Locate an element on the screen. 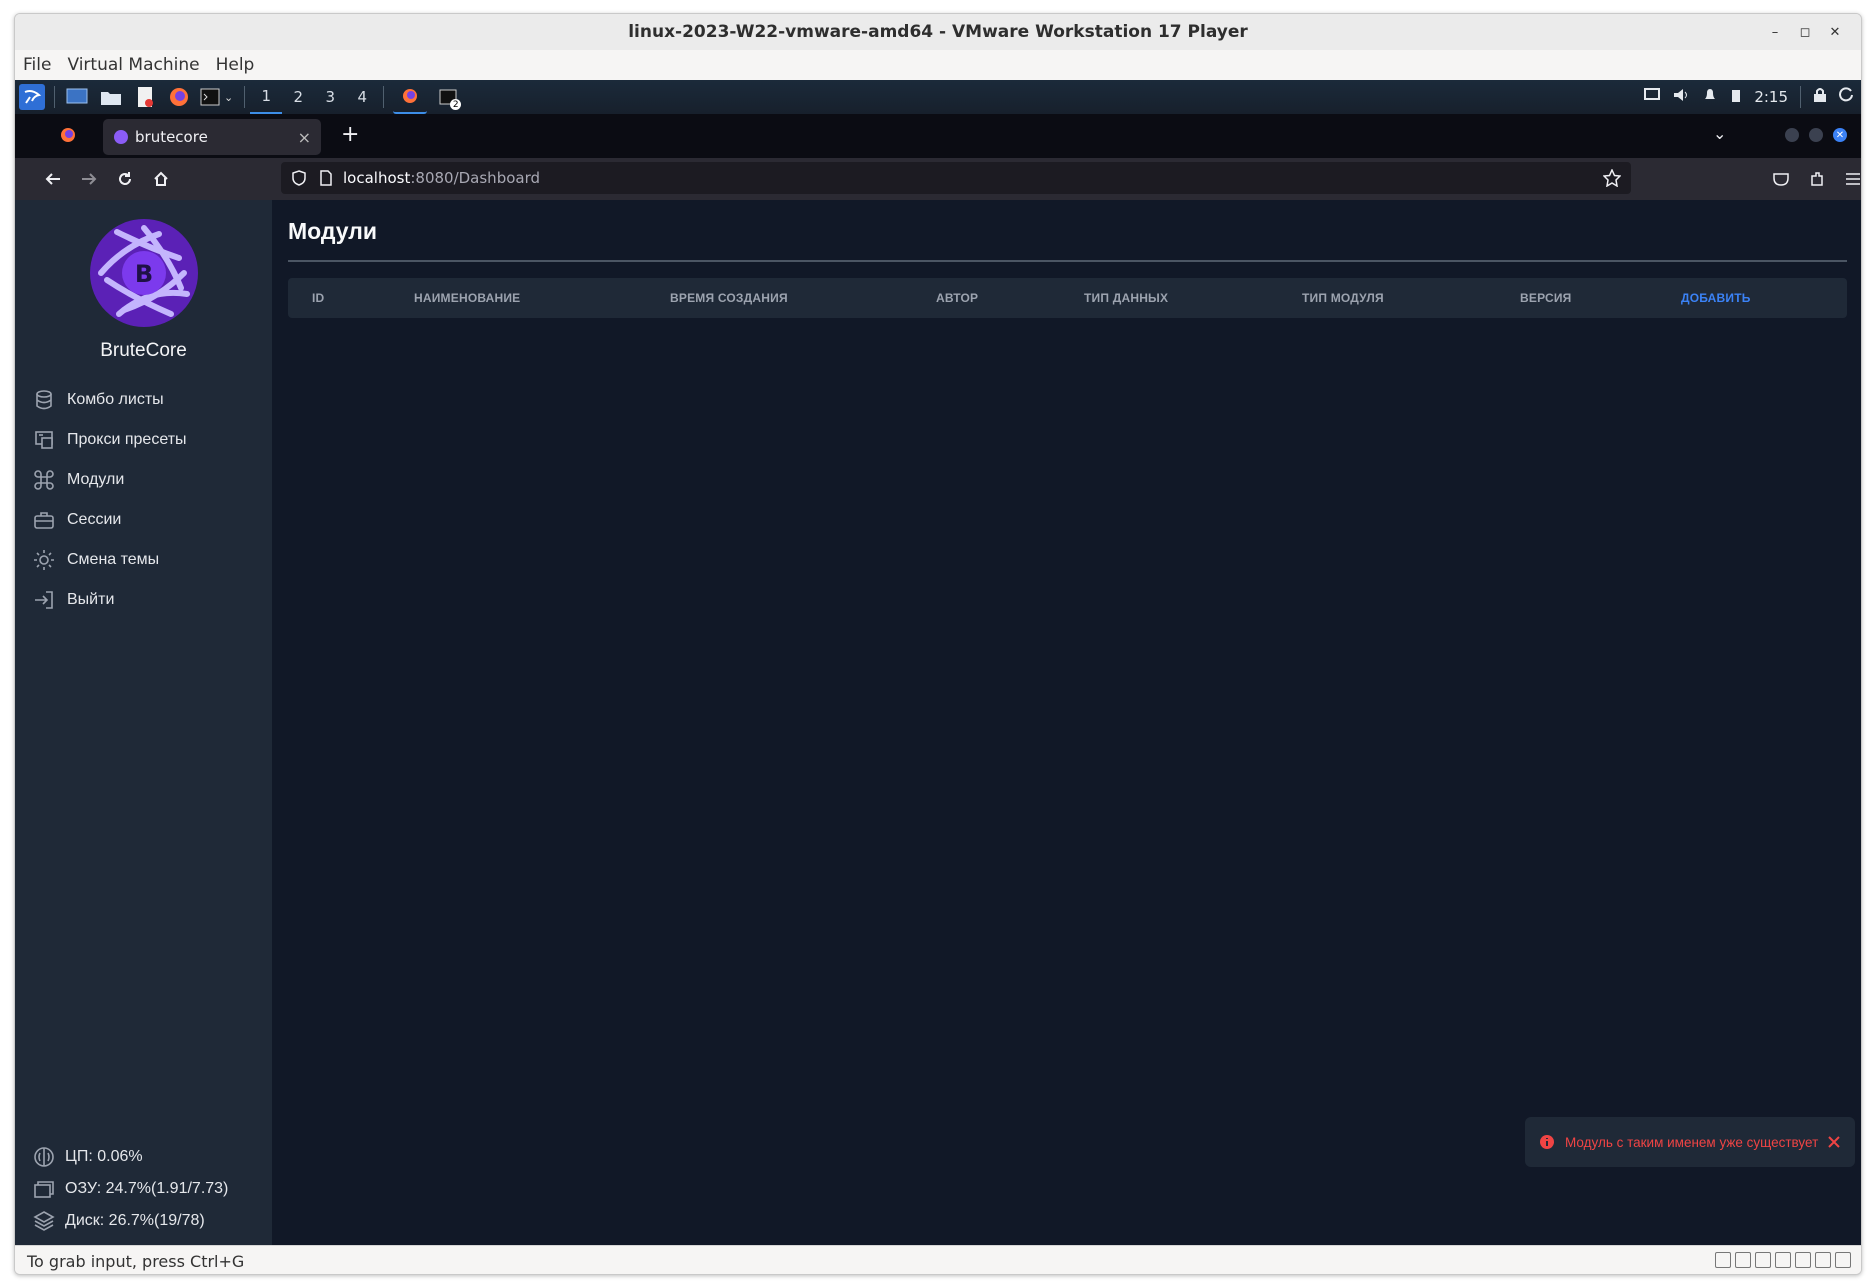 The height and width of the screenshot is (1288, 1876). error-toast: Модуль с таким именем уже существует is located at coordinates (1690, 1142).